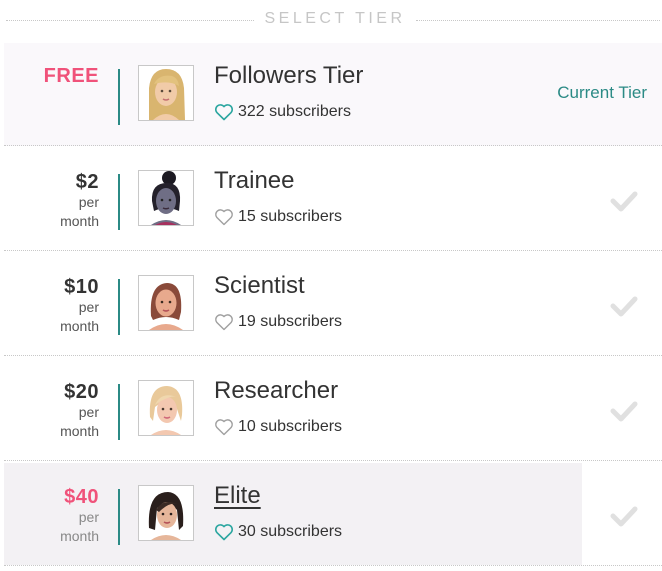 The width and height of the screenshot is (662, 571). I want to click on tier-price-amount: $20, so click(81, 392).